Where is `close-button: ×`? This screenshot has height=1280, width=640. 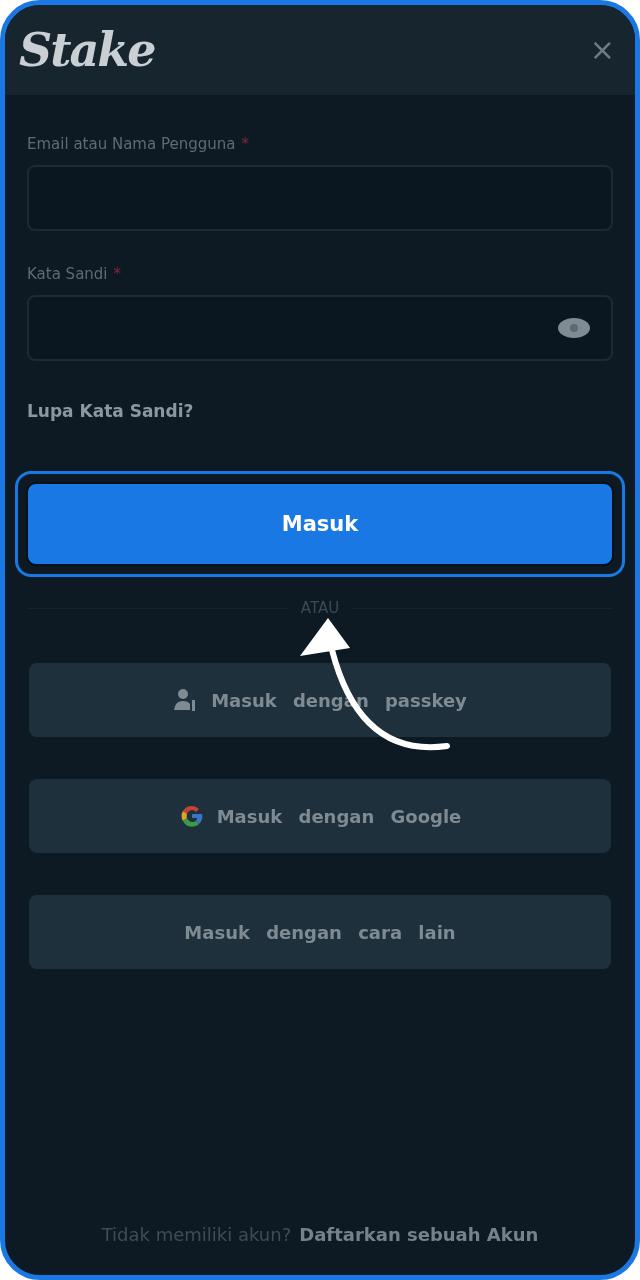 close-button: × is located at coordinates (602, 50).